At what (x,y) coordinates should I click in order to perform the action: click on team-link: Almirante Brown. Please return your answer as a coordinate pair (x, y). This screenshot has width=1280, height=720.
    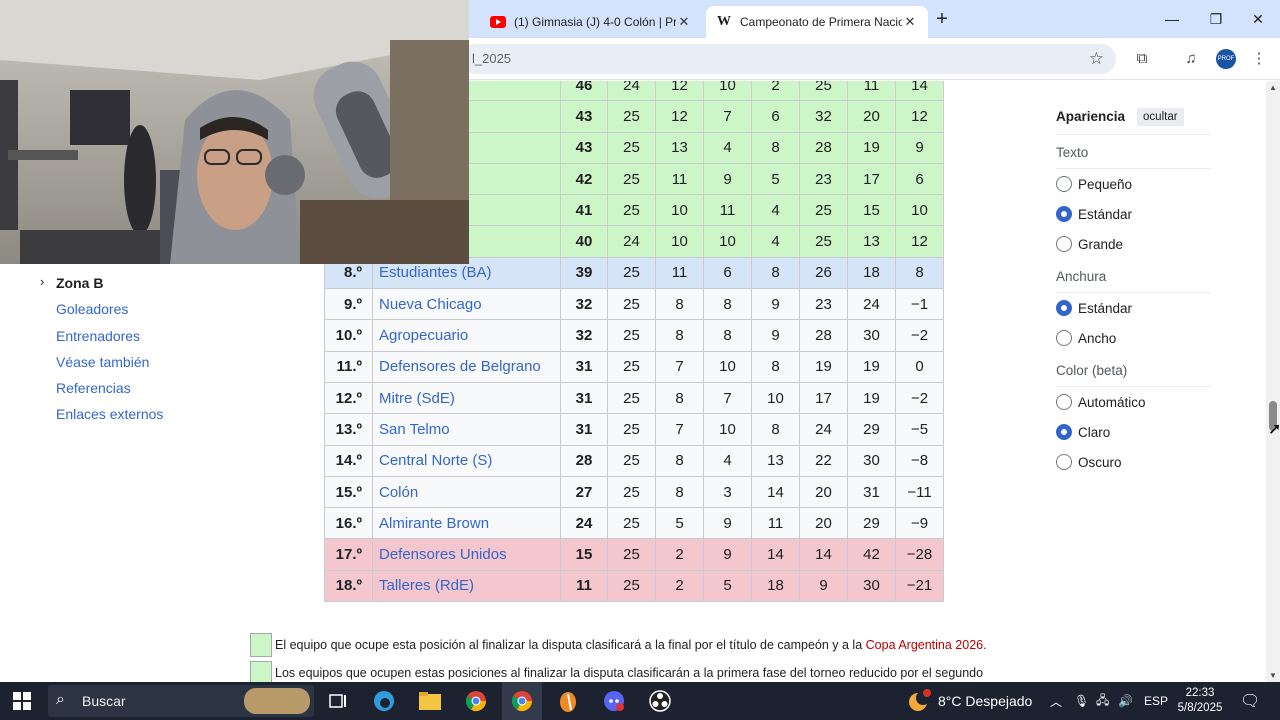
    Looking at the image, I should click on (466, 523).